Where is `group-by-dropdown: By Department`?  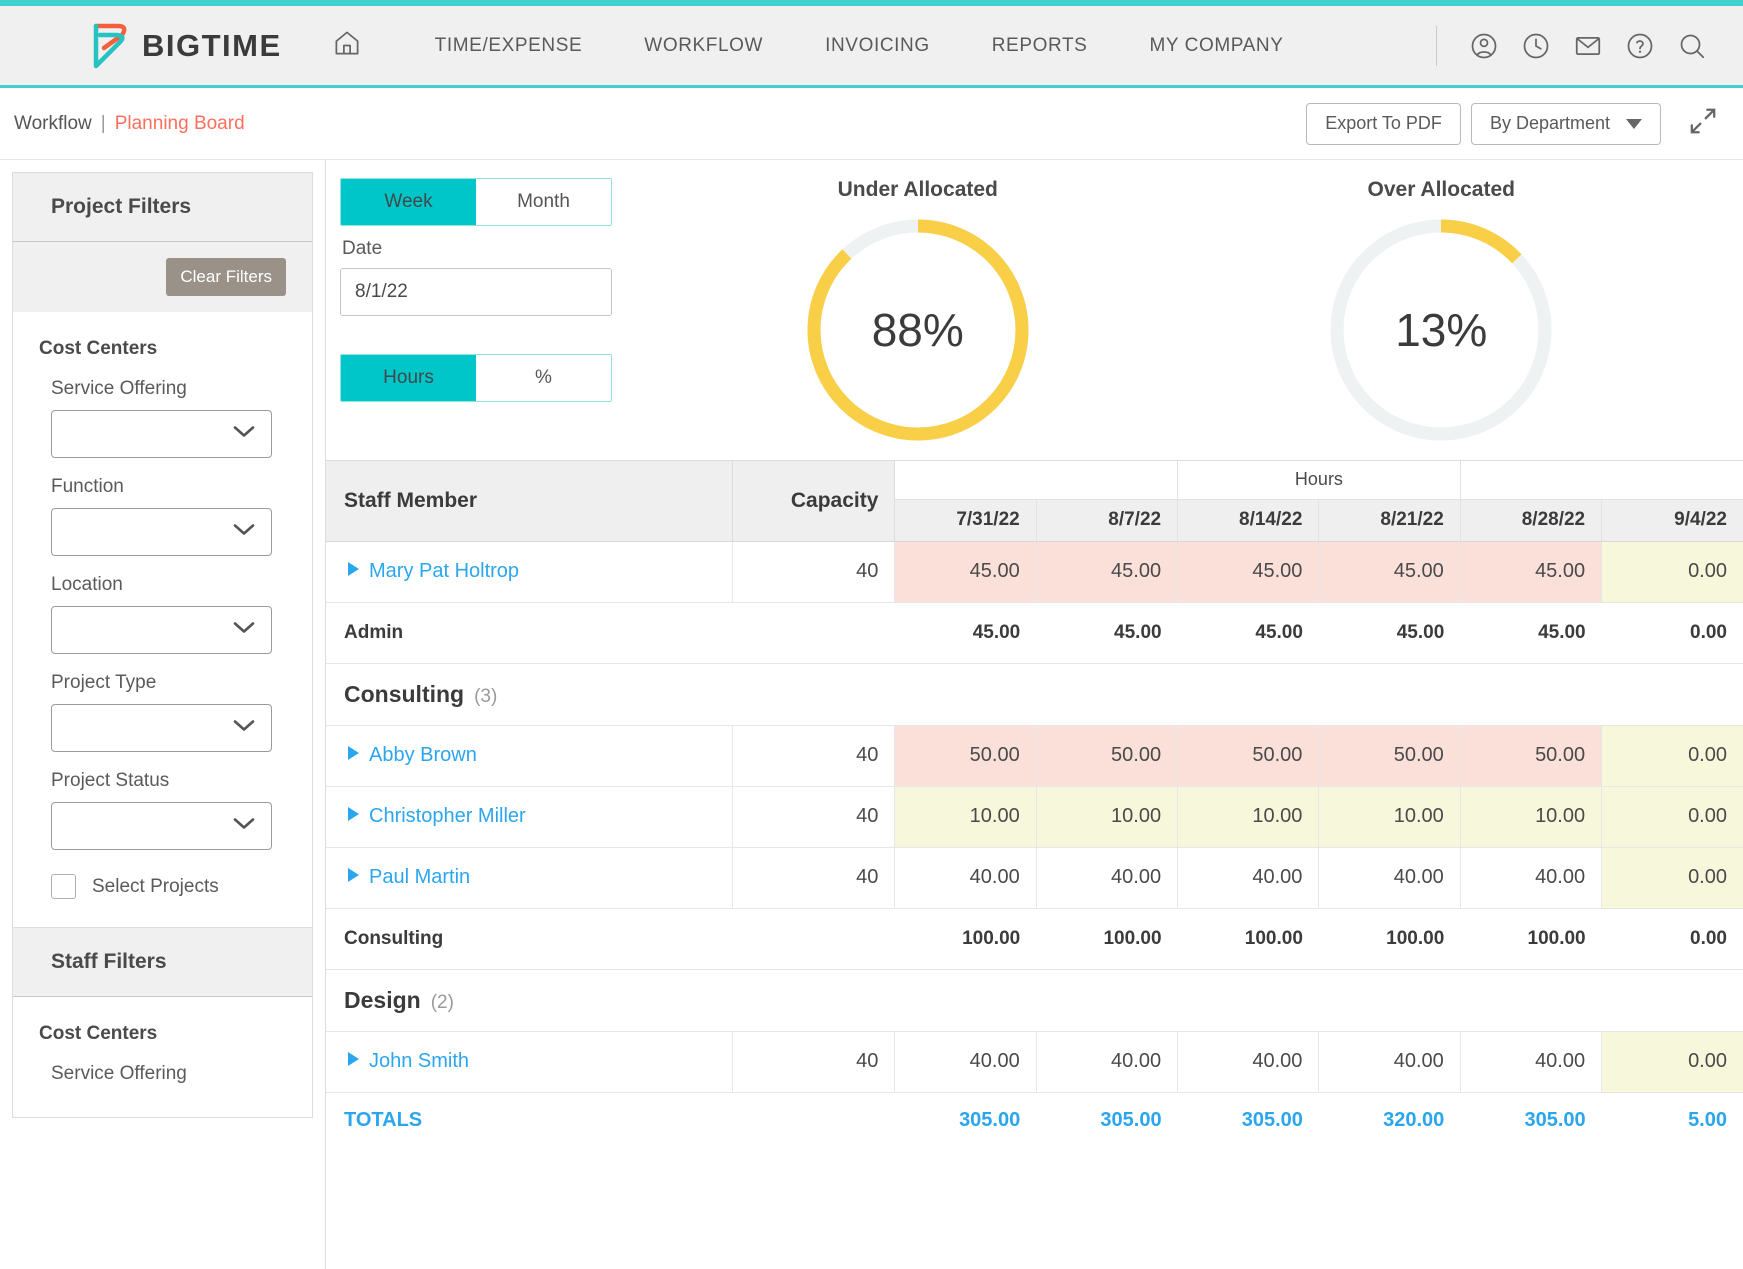 group-by-dropdown: By Department is located at coordinates (1565, 123).